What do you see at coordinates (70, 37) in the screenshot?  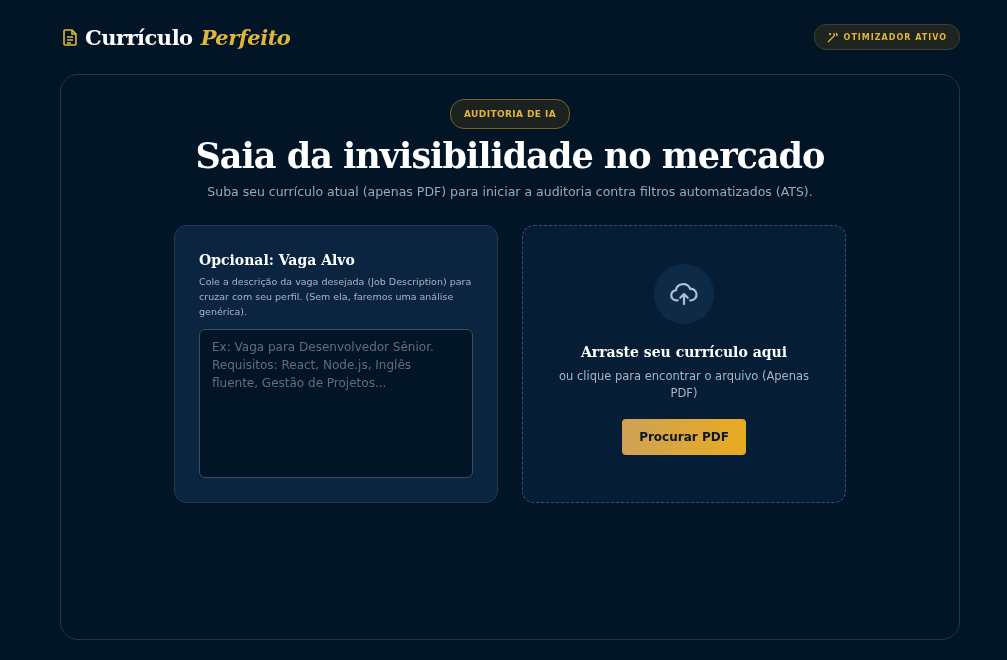 I see `document-icon` at bounding box center [70, 37].